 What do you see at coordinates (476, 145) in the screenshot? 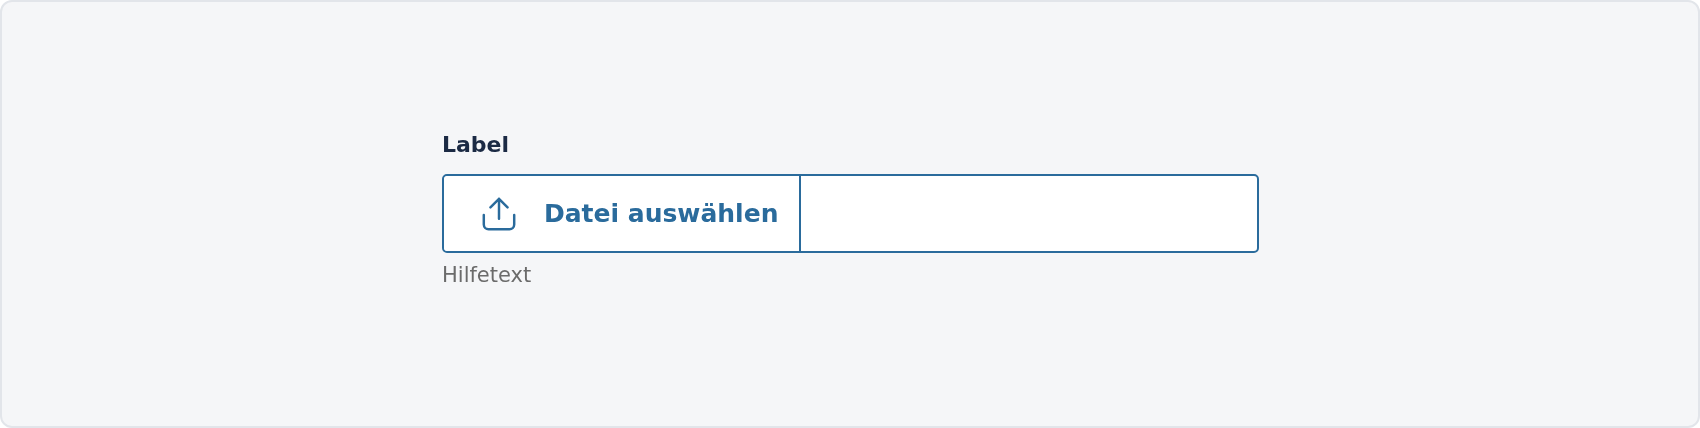
I see `field-label: Label` at bounding box center [476, 145].